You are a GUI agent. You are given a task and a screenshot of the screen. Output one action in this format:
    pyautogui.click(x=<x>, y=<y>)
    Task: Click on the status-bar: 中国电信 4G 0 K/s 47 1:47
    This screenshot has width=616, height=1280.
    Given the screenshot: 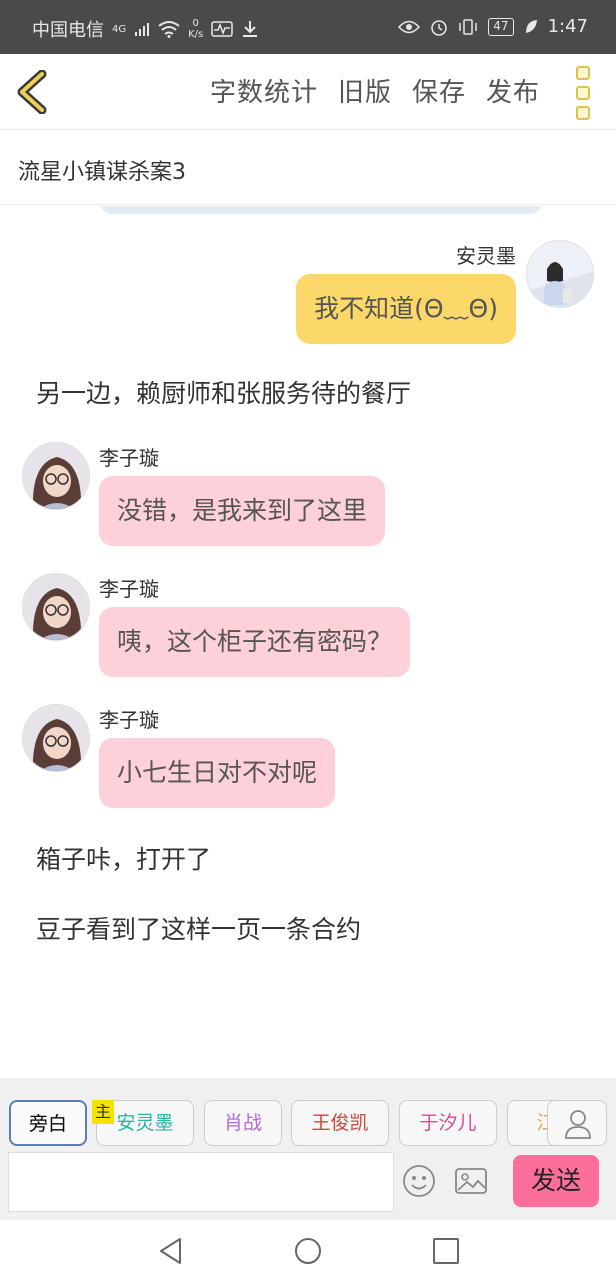 What is the action you would take?
    pyautogui.click(x=308, y=27)
    